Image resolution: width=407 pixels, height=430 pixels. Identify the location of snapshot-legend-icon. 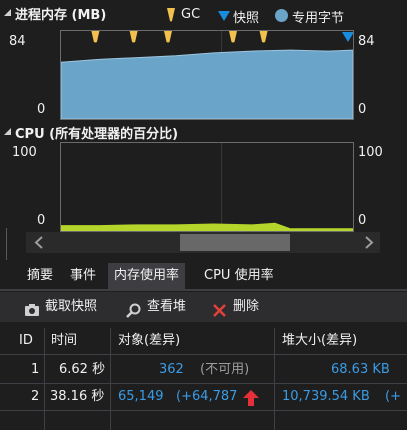
(224, 17).